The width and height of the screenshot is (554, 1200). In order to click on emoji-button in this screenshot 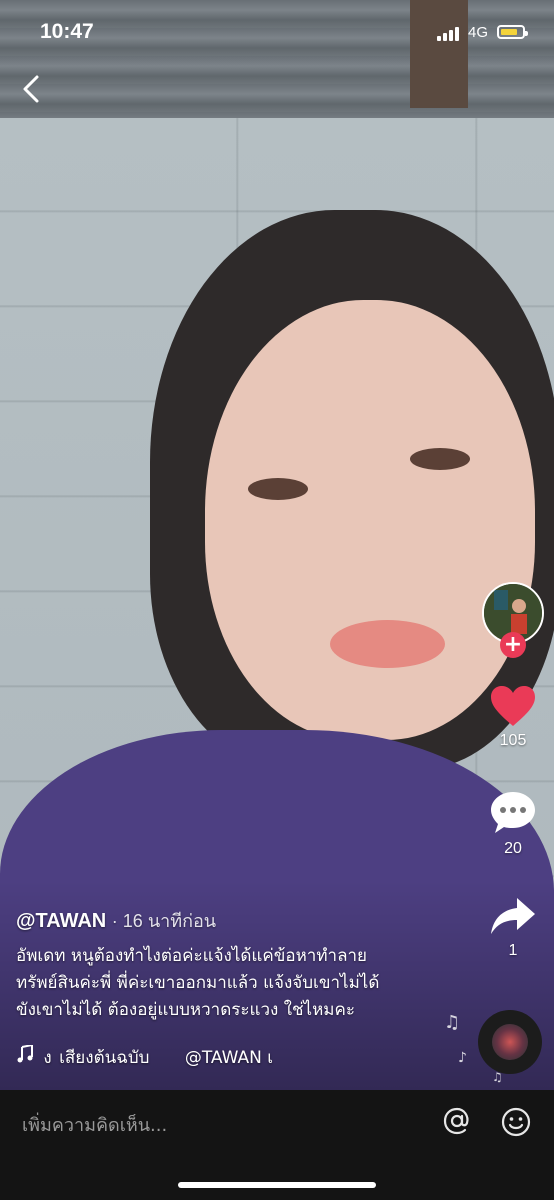, I will do `click(516, 1122)`.